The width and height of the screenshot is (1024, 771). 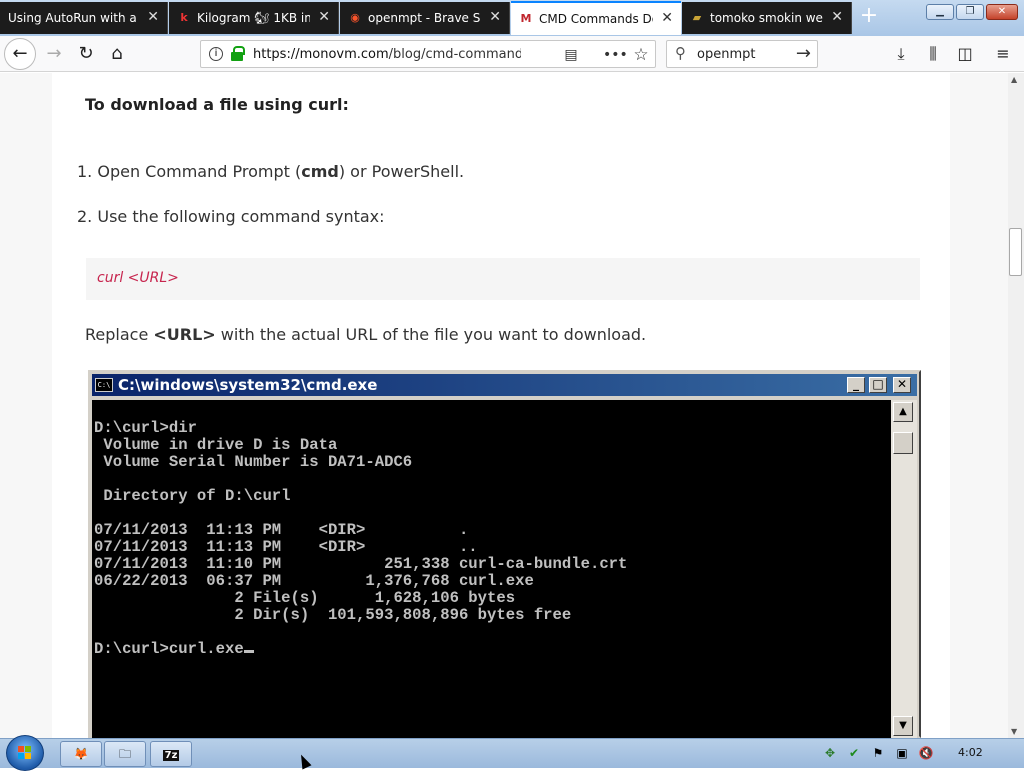 I want to click on 7zip-icon: 7z, so click(x=171, y=755).